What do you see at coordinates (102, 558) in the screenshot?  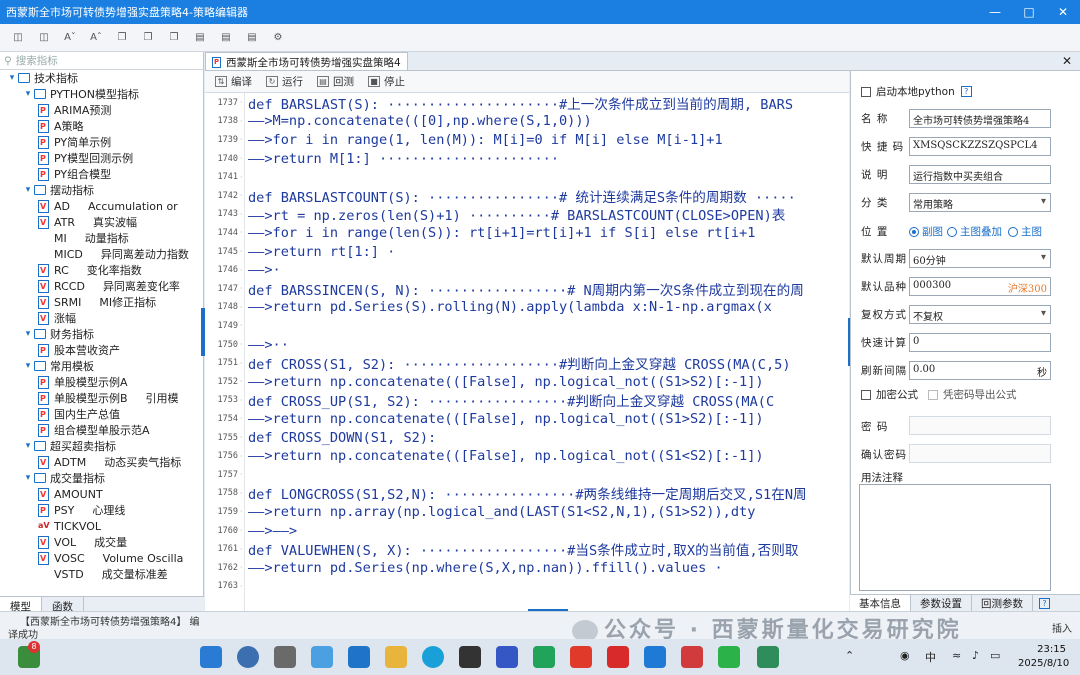 I see `tree-item: V VOSC Volume Oscilla` at bounding box center [102, 558].